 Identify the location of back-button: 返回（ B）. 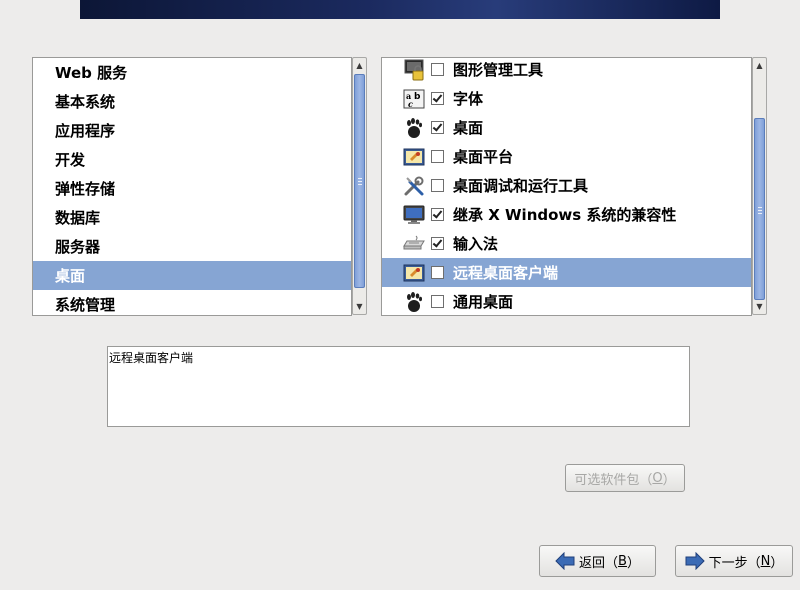
(597, 561).